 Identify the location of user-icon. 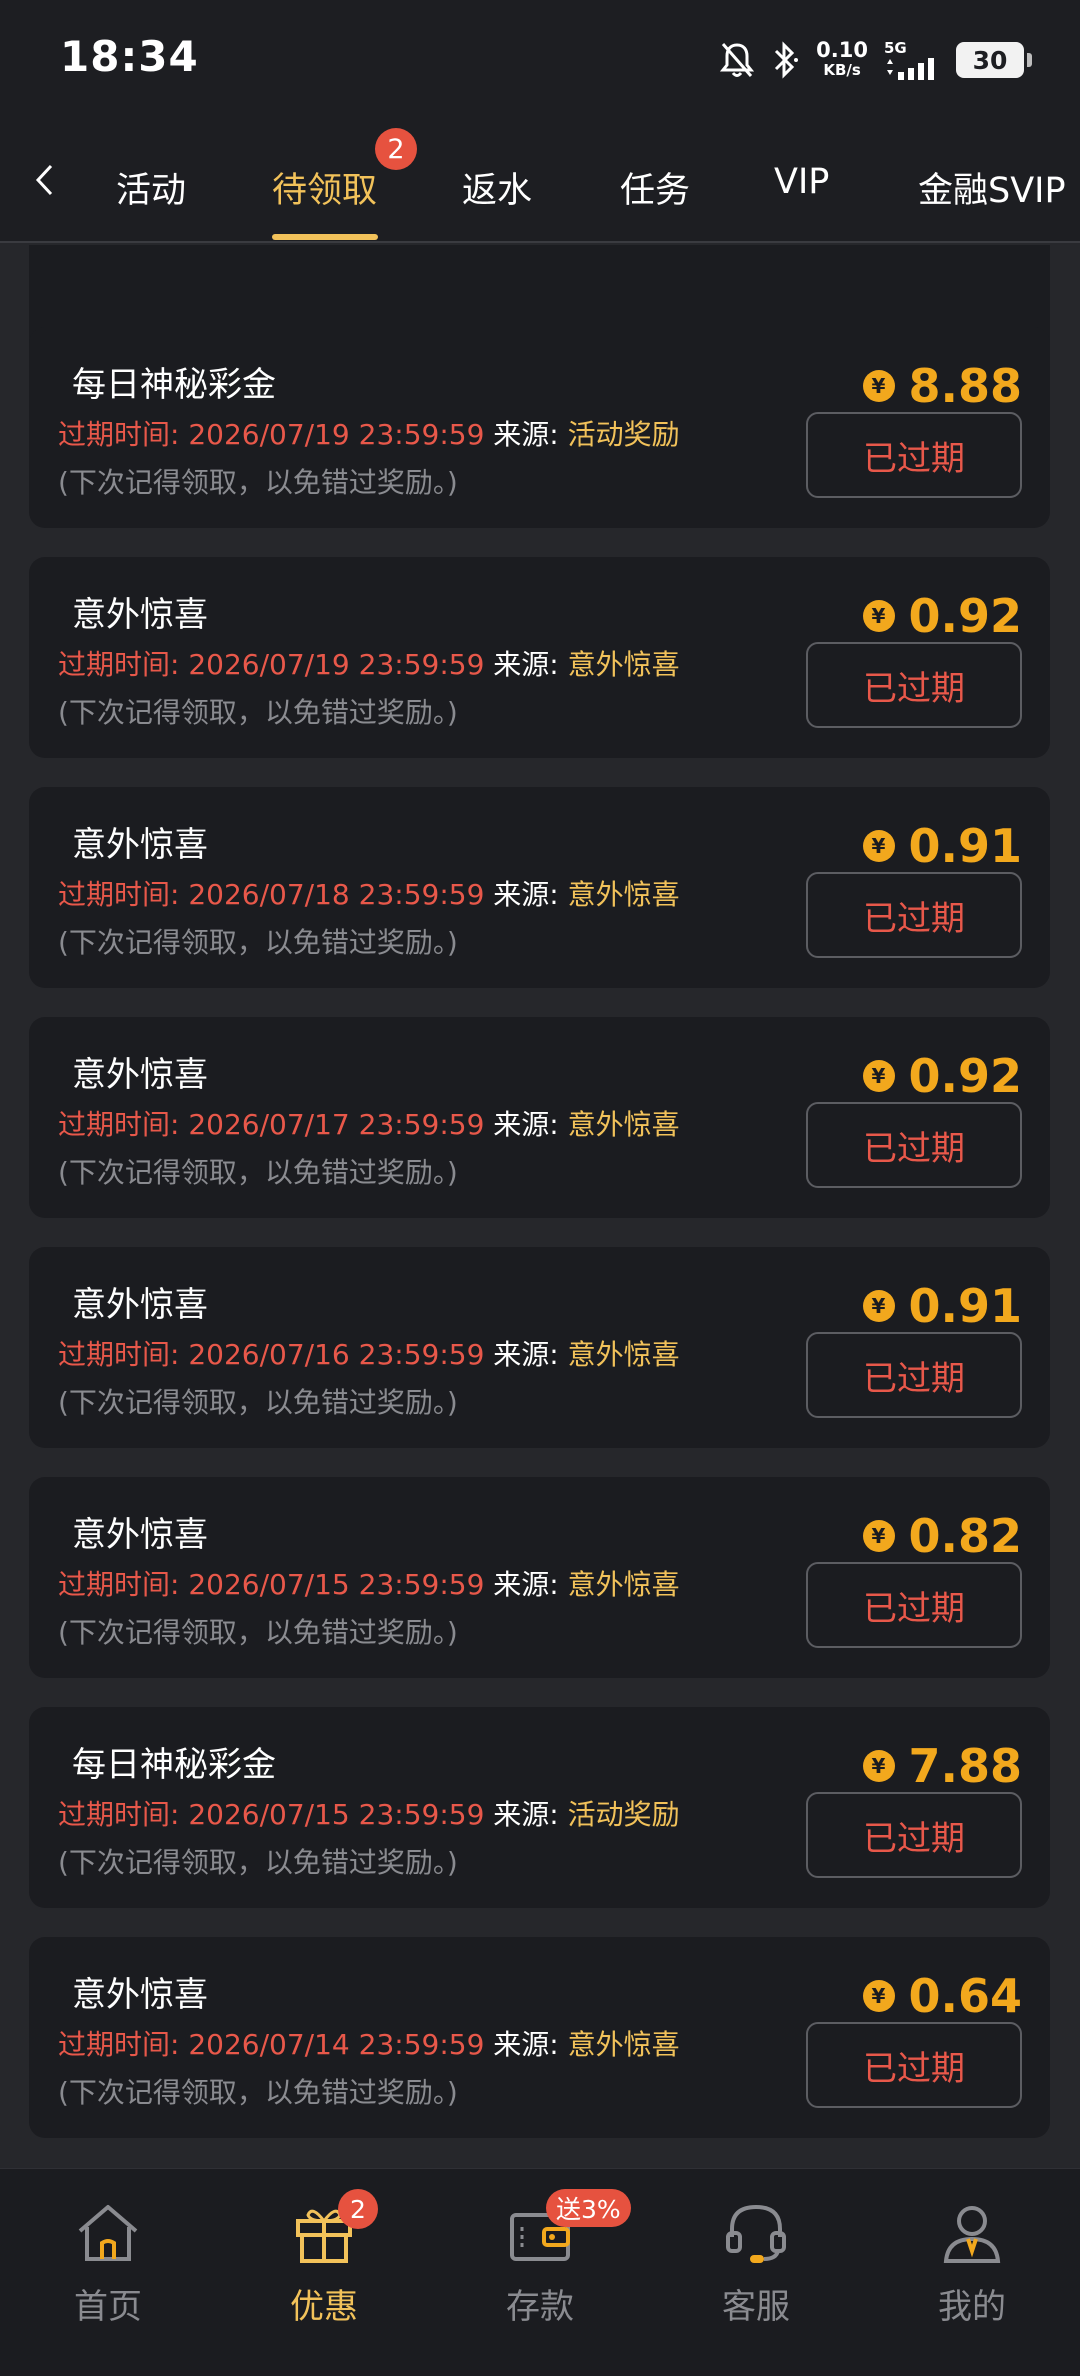
(972, 2234).